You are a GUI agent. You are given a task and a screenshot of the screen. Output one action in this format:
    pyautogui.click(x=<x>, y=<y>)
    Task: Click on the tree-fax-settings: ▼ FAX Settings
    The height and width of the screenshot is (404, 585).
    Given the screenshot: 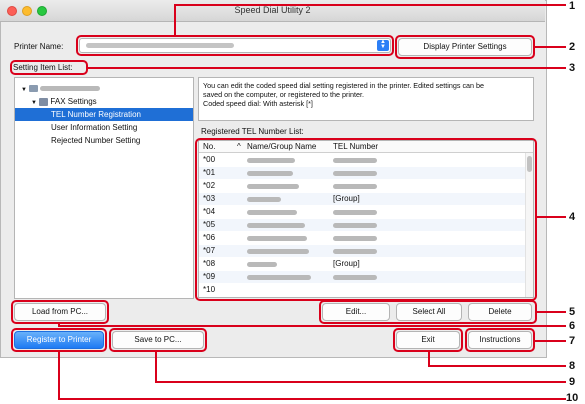 What is the action you would take?
    pyautogui.click(x=104, y=101)
    